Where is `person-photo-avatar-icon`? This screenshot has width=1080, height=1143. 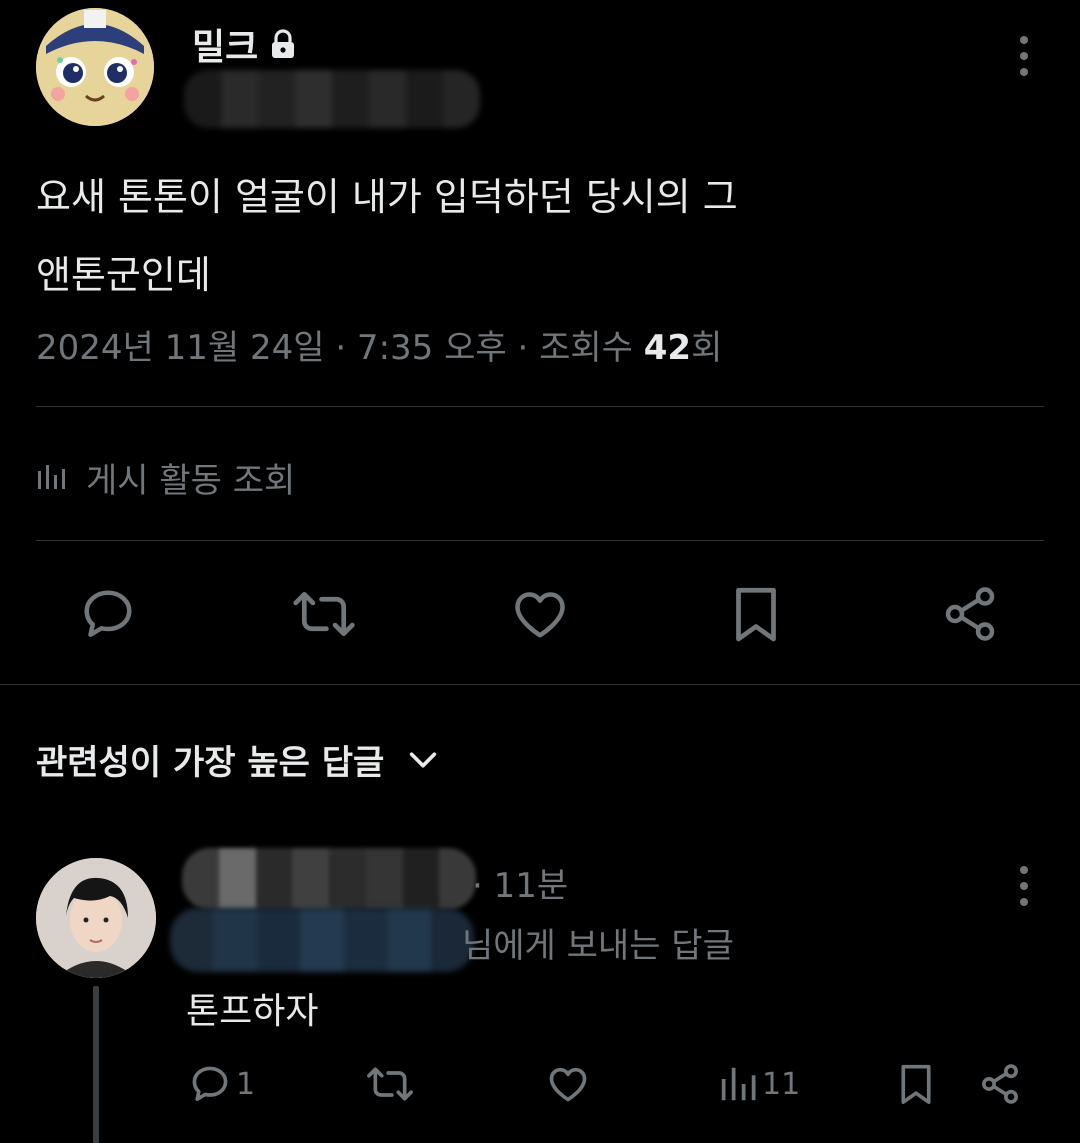
person-photo-avatar-icon is located at coordinates (96, 918).